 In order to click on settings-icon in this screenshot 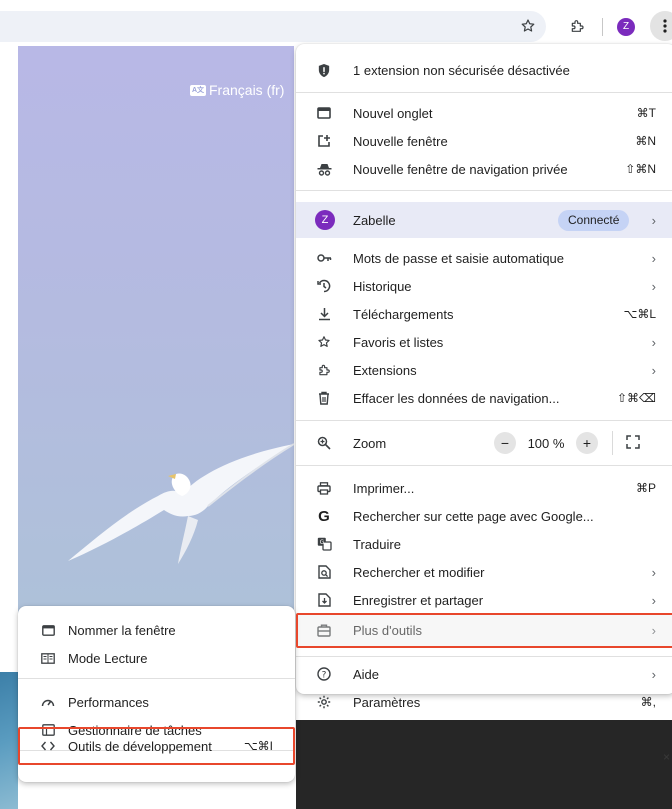, I will do `click(324, 702)`.